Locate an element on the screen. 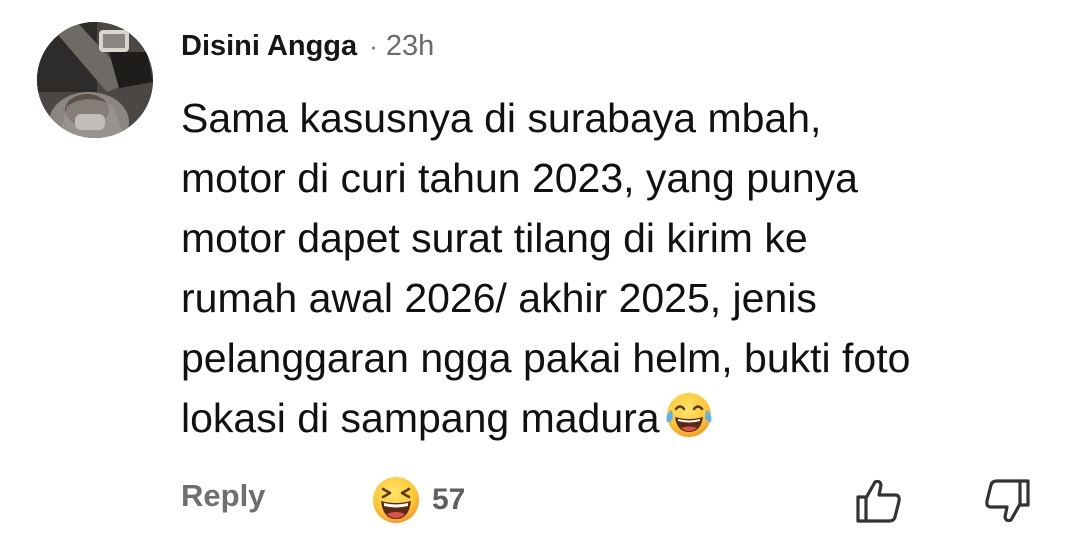  thumbs-up-icon is located at coordinates (878, 501).